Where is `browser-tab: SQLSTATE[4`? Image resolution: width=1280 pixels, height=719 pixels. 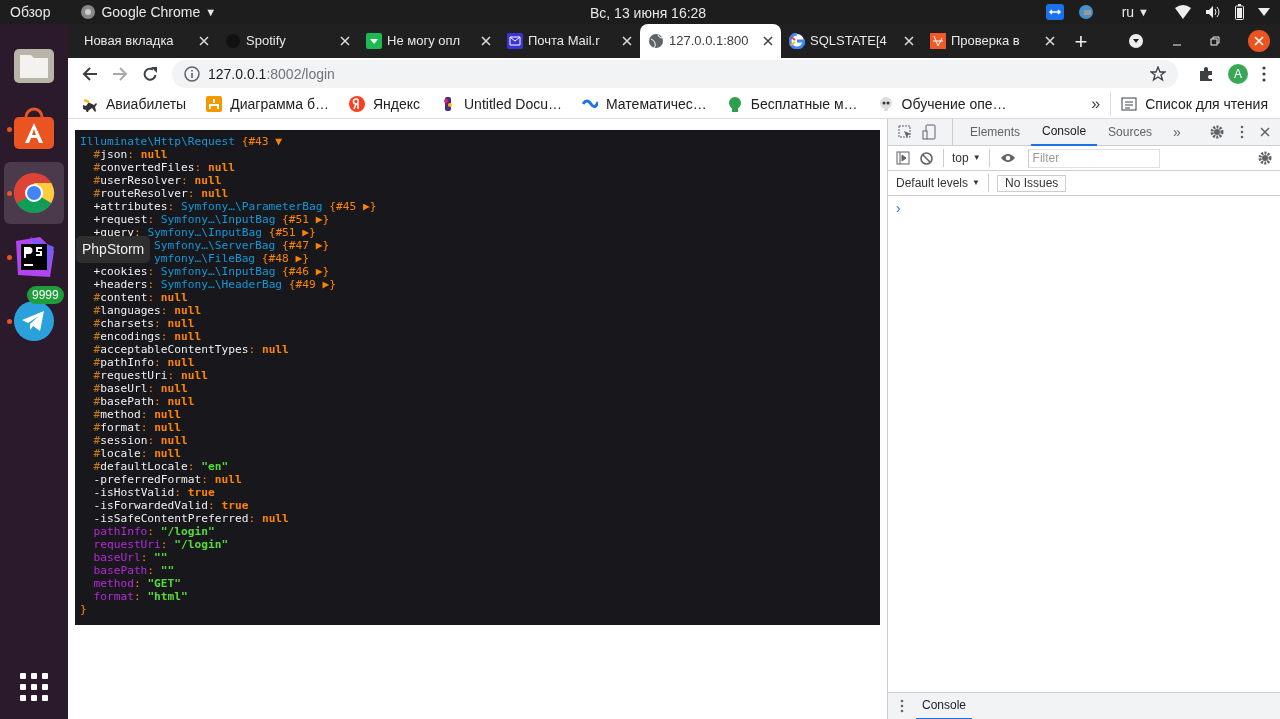 browser-tab: SQLSTATE[4 is located at coordinates (851, 41).